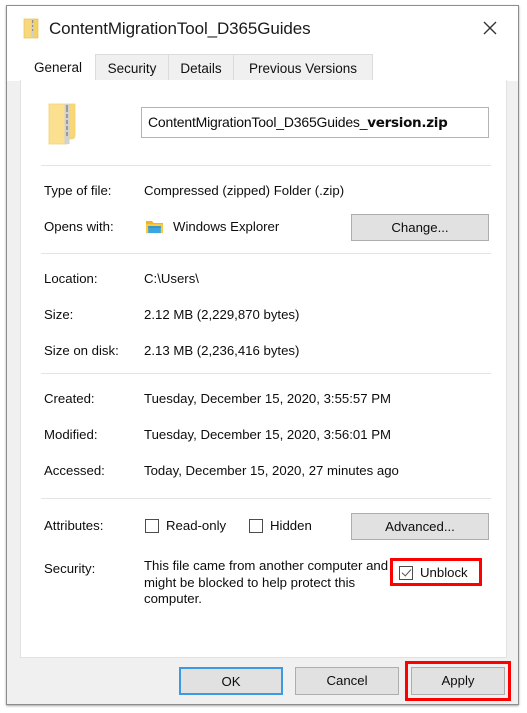 The height and width of the screenshot is (713, 527). What do you see at coordinates (231, 681) in the screenshot?
I see `ok-button: OK` at bounding box center [231, 681].